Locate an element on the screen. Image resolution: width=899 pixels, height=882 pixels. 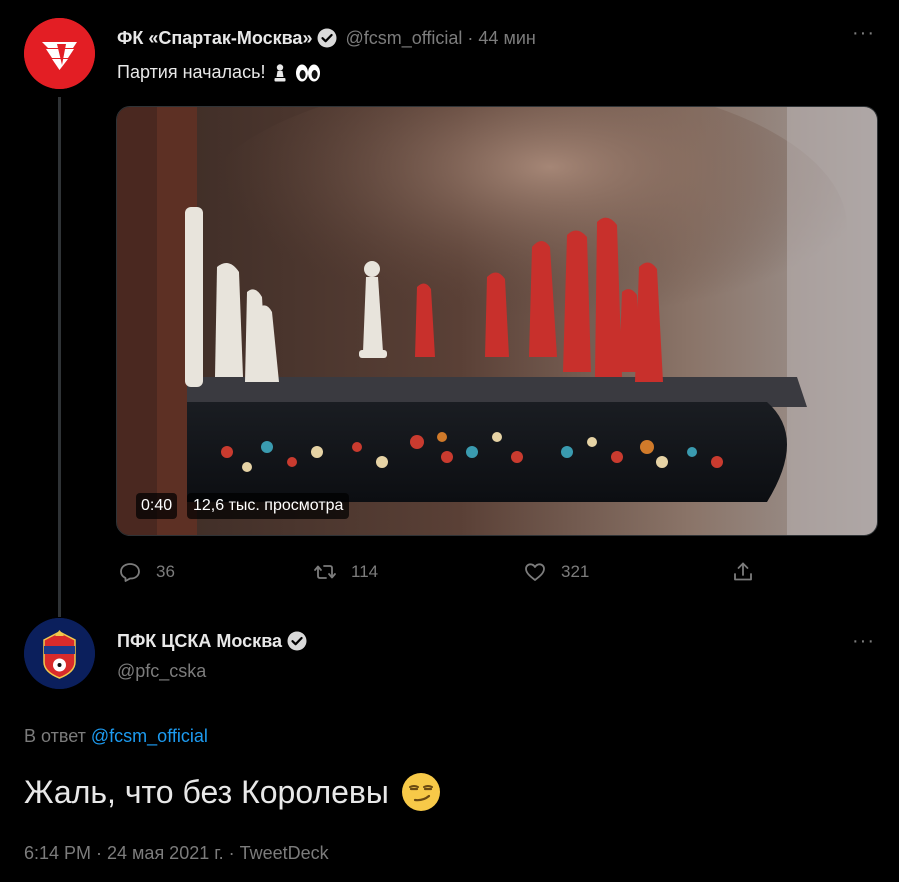
tweet1-text-row: Партия началась! is located at coordinates (219, 72).